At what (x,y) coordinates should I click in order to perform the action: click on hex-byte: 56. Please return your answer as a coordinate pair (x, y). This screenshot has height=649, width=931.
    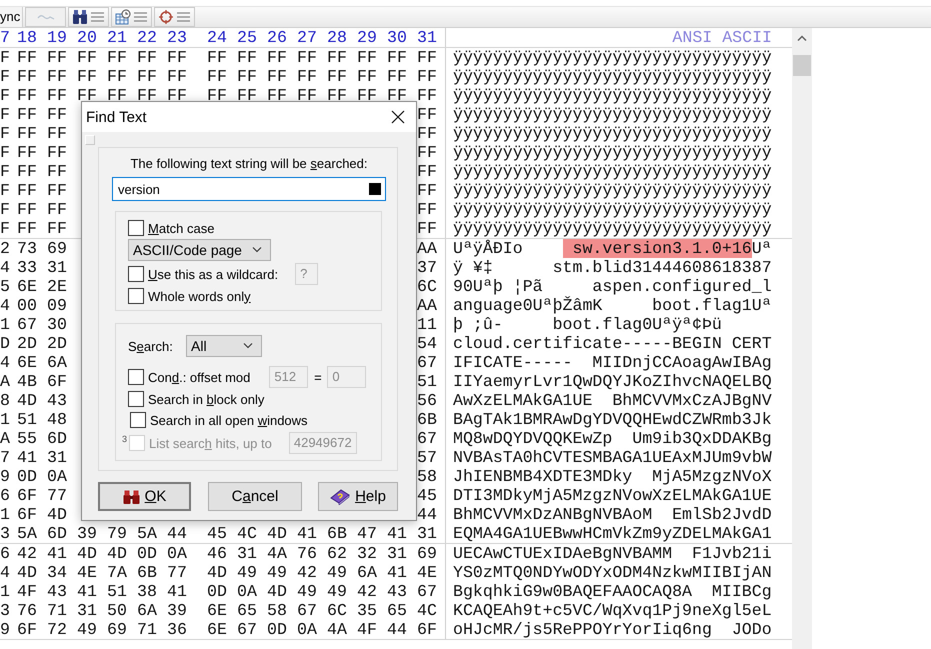
    Looking at the image, I should click on (427, 400).